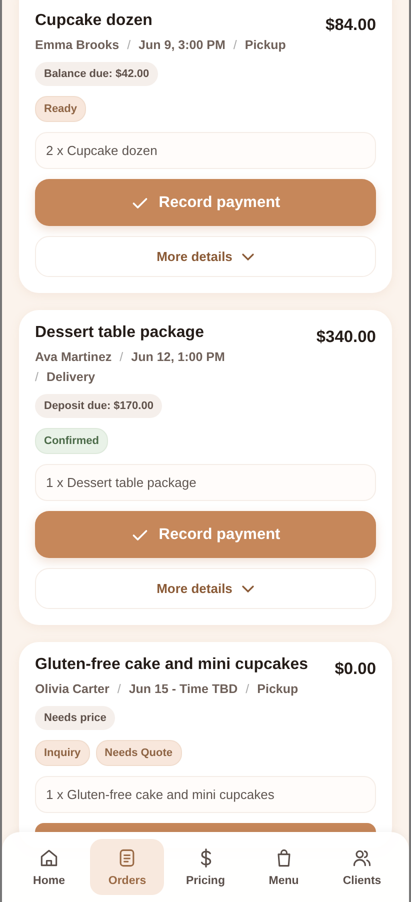  Describe the element at coordinates (355, 669) in the screenshot. I see `order-amount: $0.00` at that location.